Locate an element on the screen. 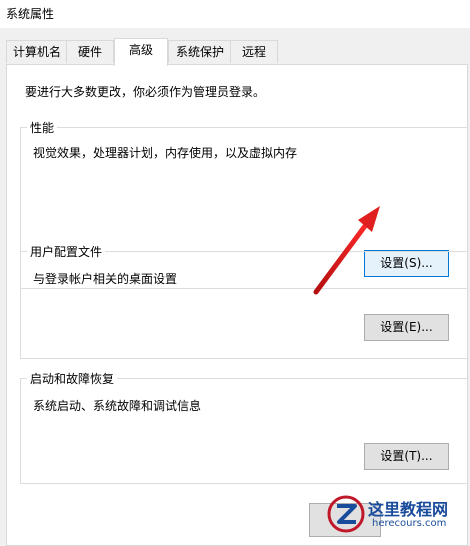 The image size is (470, 546). watermark-logo: 这里教程网 herecours.com is located at coordinates (396, 514).